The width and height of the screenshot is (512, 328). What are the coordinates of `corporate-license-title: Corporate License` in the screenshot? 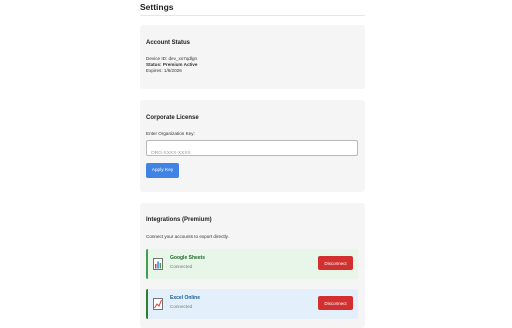 It's located at (172, 118).